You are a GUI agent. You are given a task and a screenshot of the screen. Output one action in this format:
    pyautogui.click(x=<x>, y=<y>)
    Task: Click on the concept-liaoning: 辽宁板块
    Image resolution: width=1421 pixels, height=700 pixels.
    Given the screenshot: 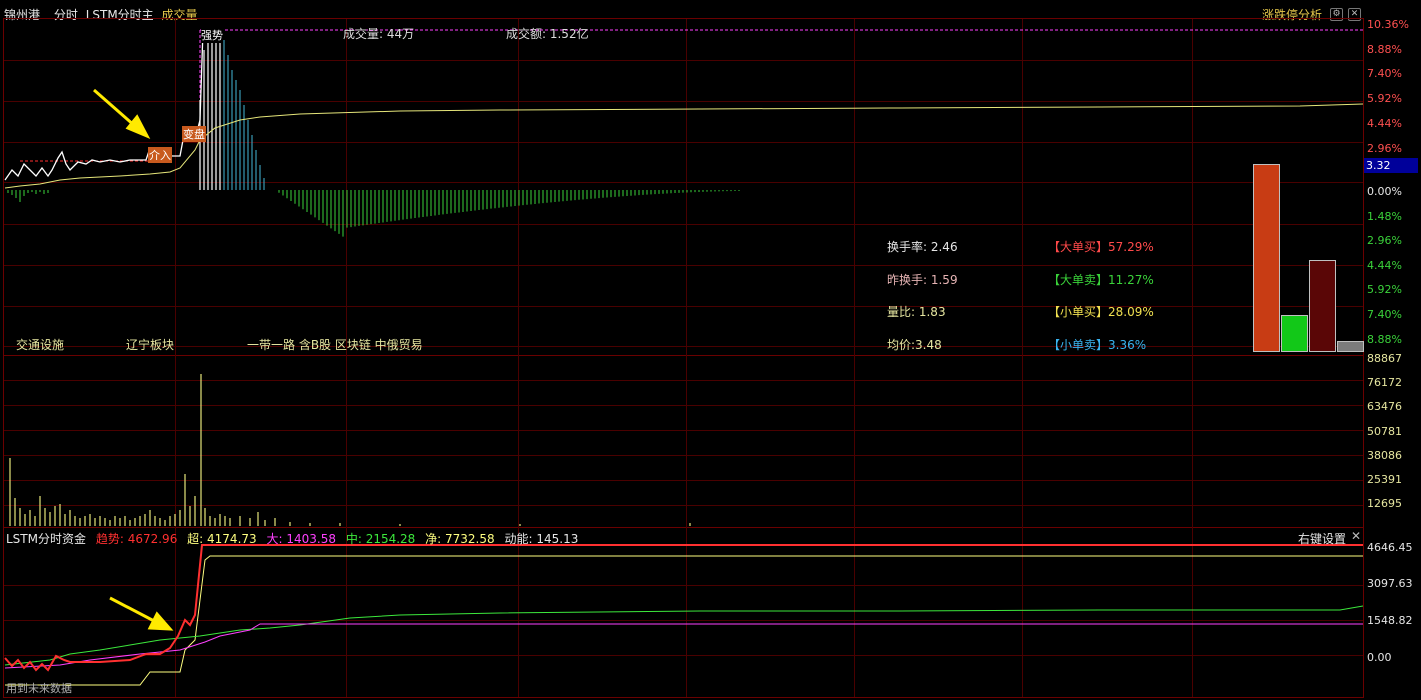 What is the action you would take?
    pyautogui.click(x=150, y=344)
    